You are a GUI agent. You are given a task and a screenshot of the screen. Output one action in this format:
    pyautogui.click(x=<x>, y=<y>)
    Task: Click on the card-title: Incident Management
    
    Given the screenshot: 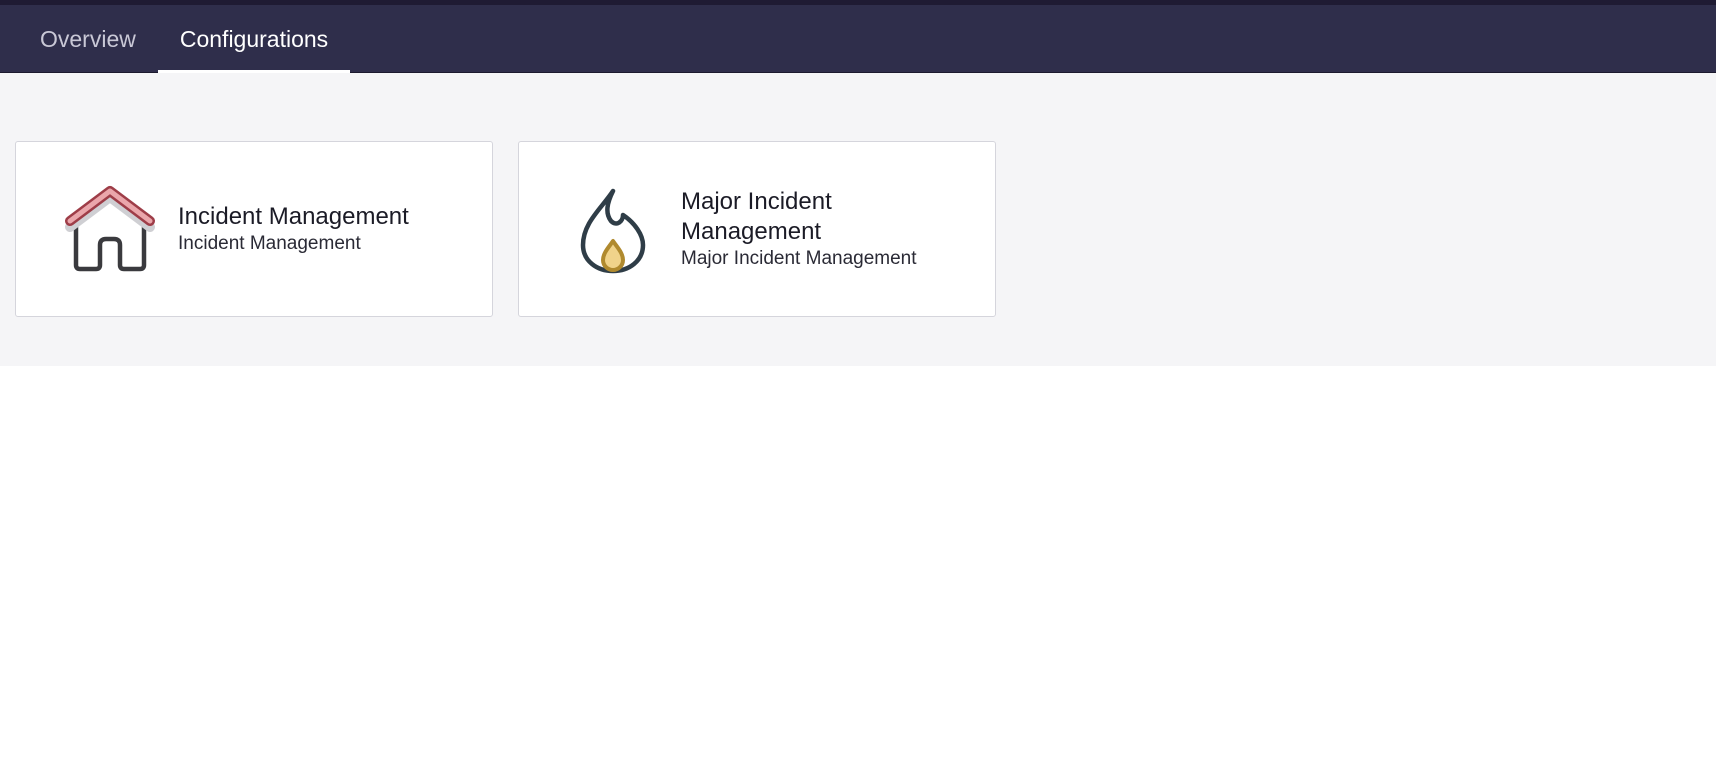 What is the action you would take?
    pyautogui.click(x=293, y=216)
    